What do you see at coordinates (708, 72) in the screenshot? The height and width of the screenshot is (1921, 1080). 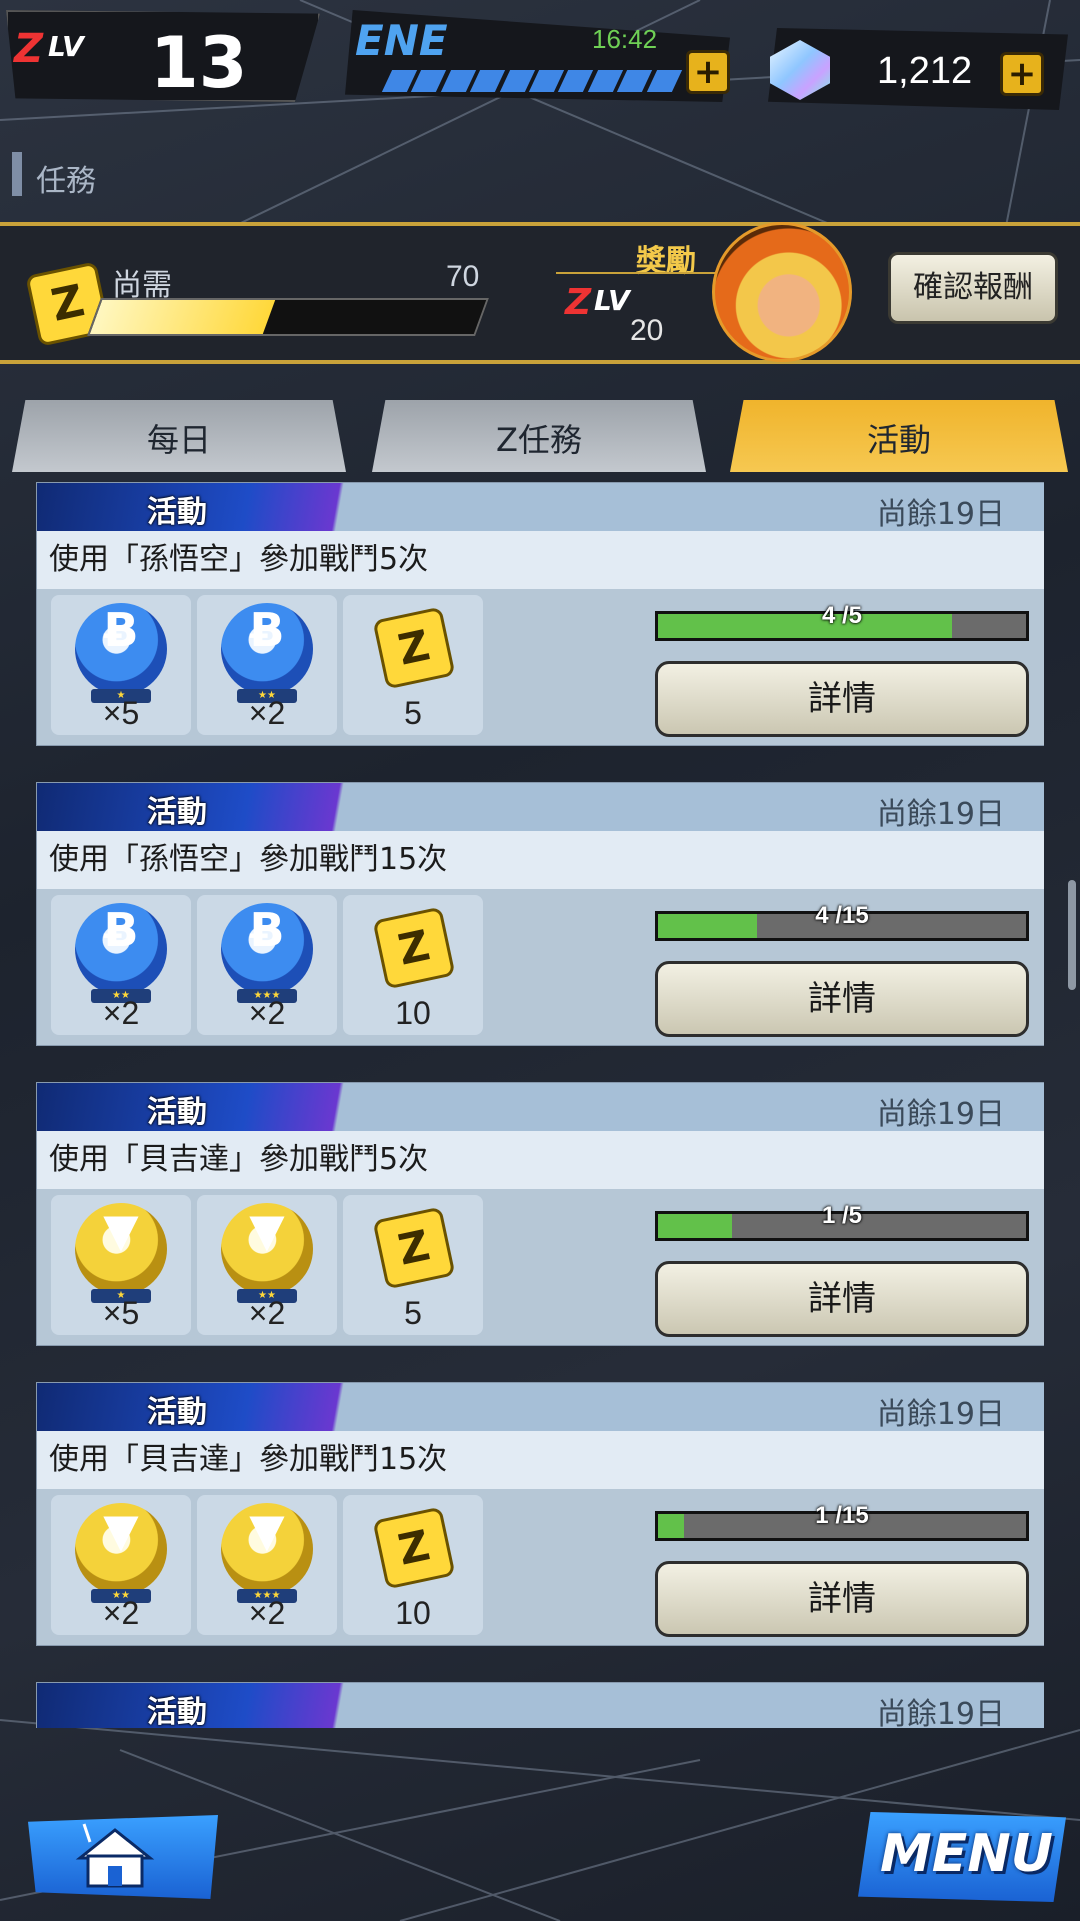 I see `add-energy-button: +` at bounding box center [708, 72].